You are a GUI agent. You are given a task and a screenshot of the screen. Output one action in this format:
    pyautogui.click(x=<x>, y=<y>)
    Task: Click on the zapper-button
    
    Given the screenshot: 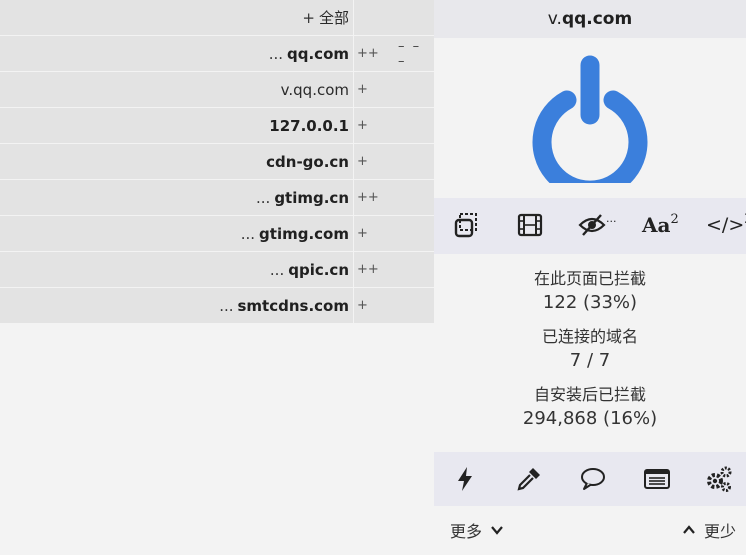 What is the action you would take?
    pyautogui.click(x=465, y=479)
    